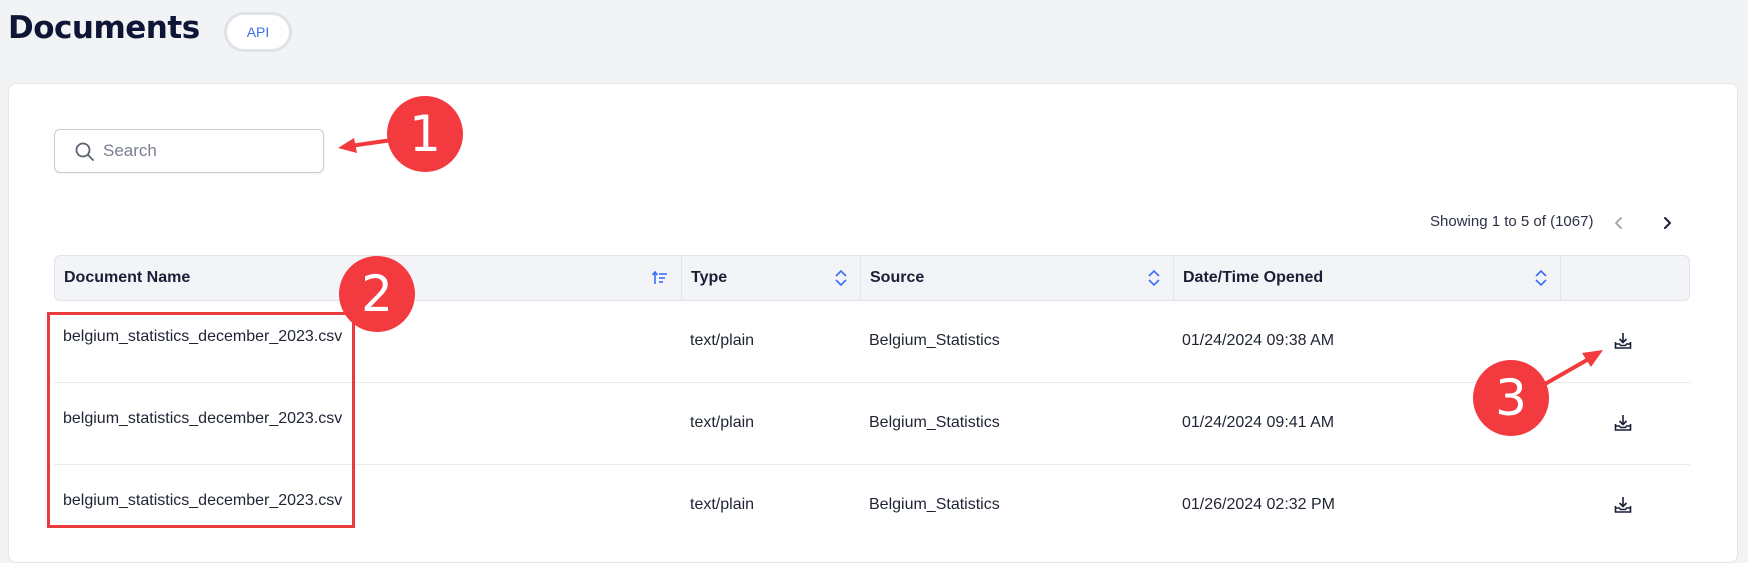 This screenshot has height=563, width=1748. Describe the element at coordinates (1511, 398) in the screenshot. I see `annotation-marker-3: 3` at that location.